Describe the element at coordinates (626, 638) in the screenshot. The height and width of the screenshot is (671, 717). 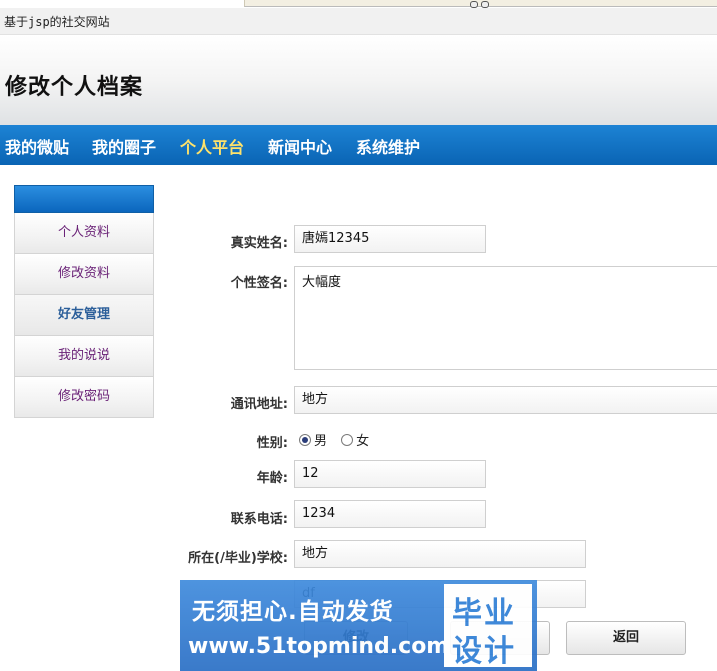
I see `back-button: 返回` at that location.